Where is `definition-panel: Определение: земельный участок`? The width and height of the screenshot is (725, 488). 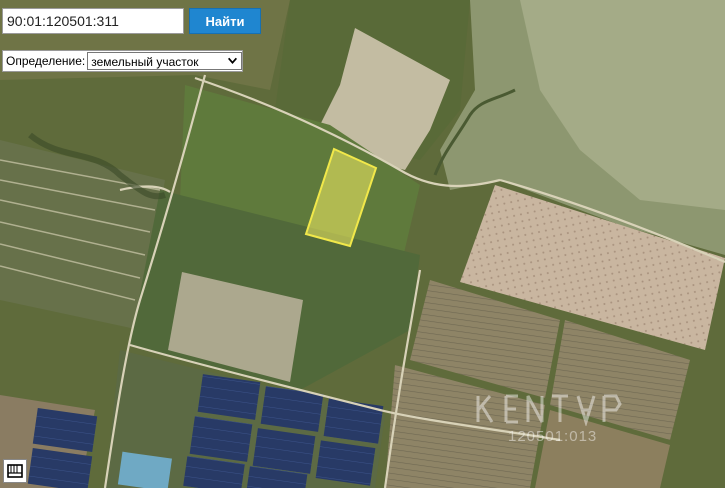
definition-panel: Определение: земельный участок is located at coordinates (123, 61).